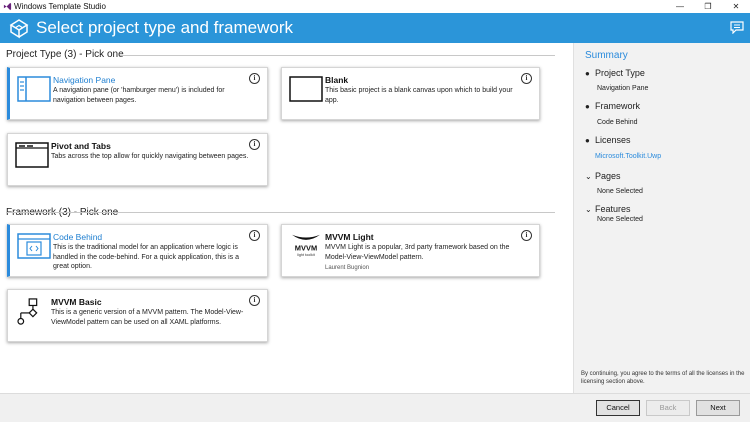  What do you see at coordinates (736, 6) in the screenshot?
I see `close-button: ✕` at bounding box center [736, 6].